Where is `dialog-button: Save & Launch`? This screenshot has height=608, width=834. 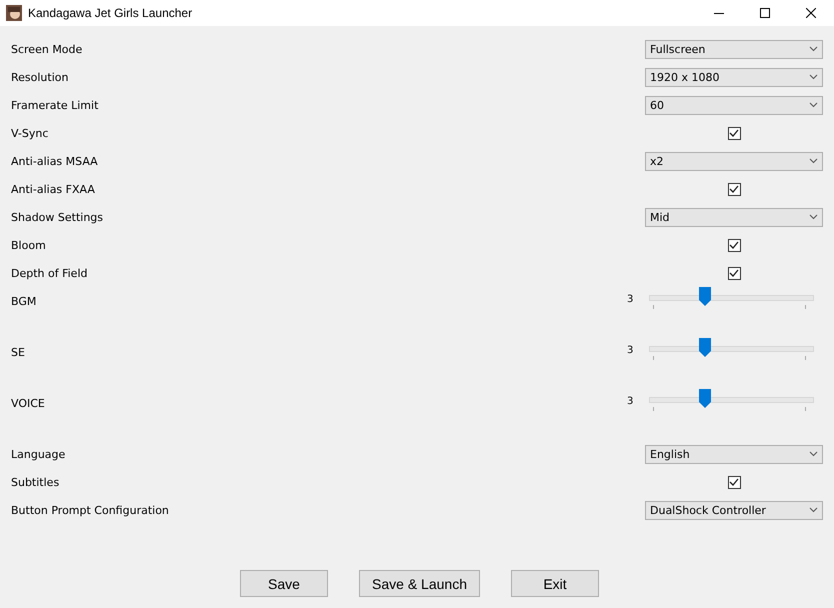 dialog-button: Save & Launch is located at coordinates (419, 583).